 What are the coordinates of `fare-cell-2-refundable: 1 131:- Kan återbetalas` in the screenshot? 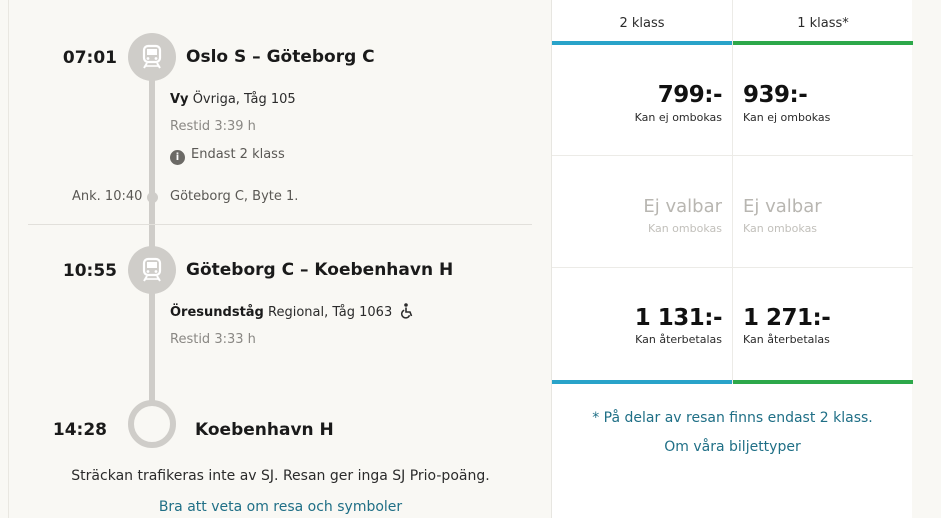 It's located at (642, 323).